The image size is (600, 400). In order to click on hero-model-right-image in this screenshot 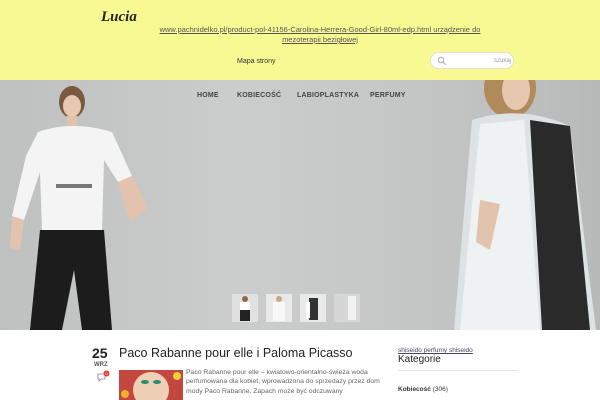, I will do `click(525, 205)`.